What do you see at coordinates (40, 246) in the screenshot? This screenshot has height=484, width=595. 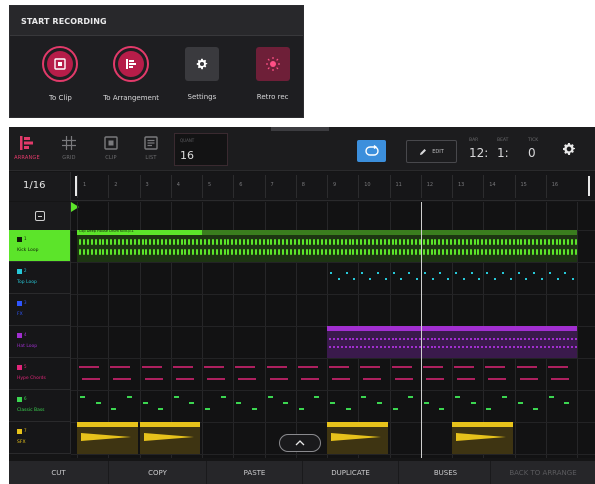 I see `track-header: 1 Kick Loop` at bounding box center [40, 246].